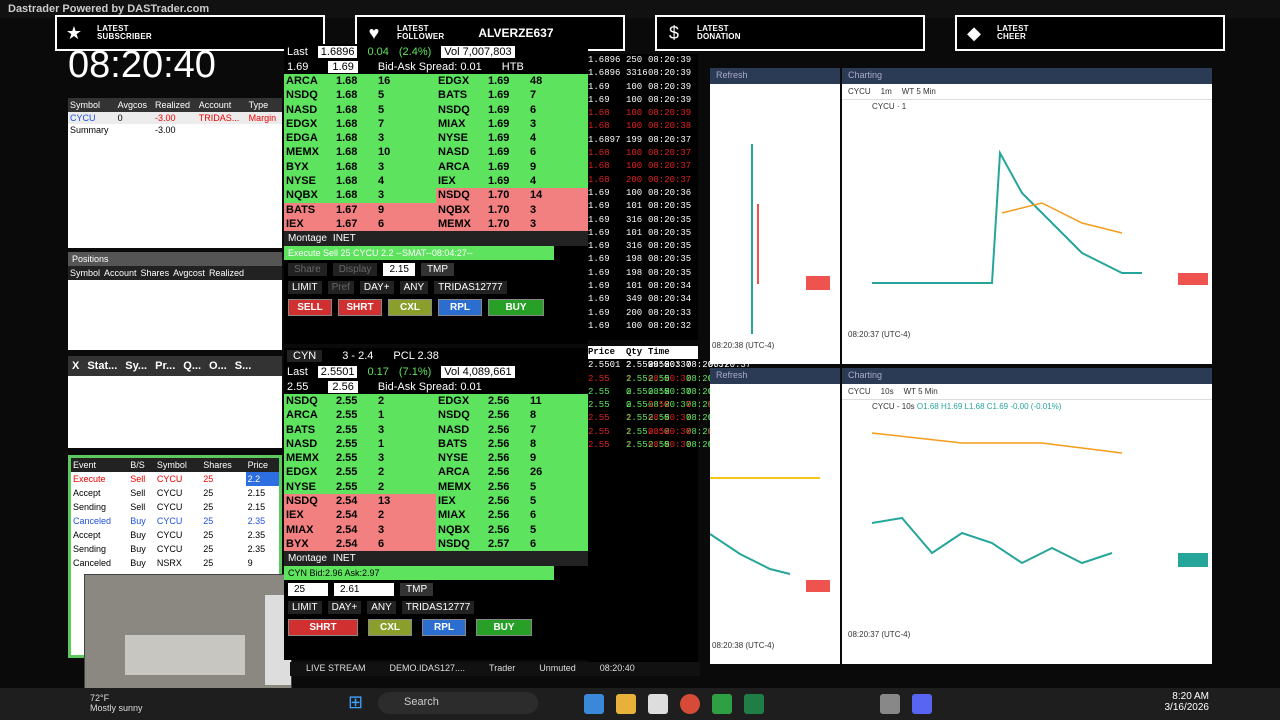  What do you see at coordinates (722, 704) in the screenshot?
I see `trading-app-icon` at bounding box center [722, 704].